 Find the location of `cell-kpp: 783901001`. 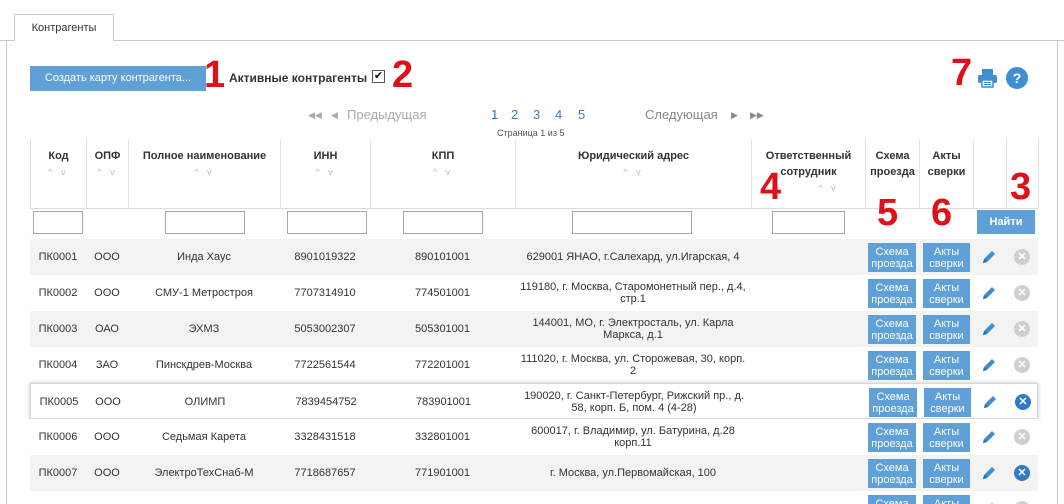

cell-kpp: 783901001 is located at coordinates (443, 402).